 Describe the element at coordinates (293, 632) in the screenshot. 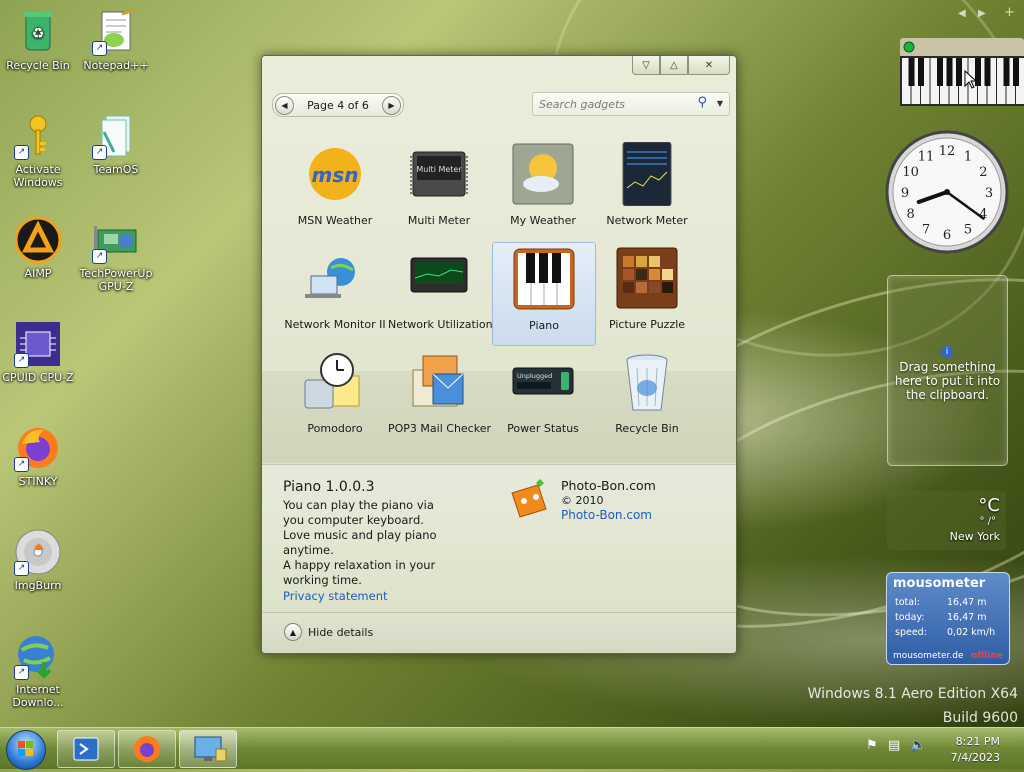

I see `chevron-up-icon: ▲` at that location.